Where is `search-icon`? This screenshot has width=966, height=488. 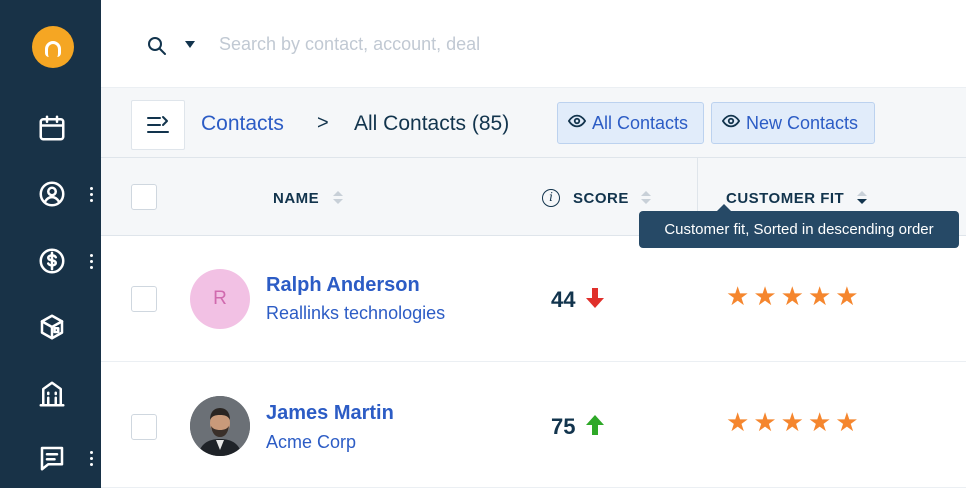
search-icon is located at coordinates (157, 46).